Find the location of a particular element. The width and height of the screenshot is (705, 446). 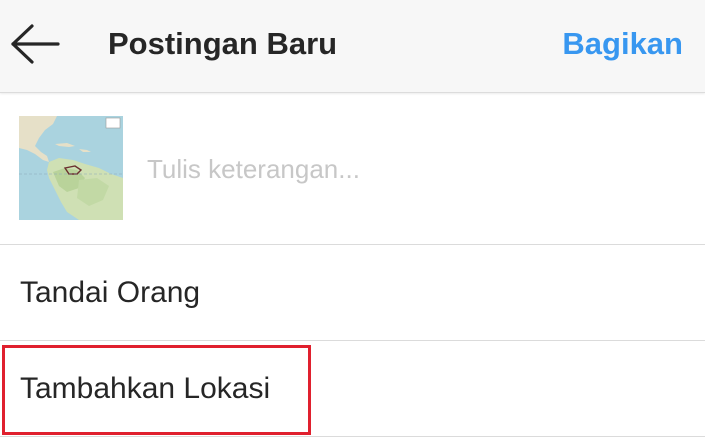

back-button is located at coordinates (35, 44).